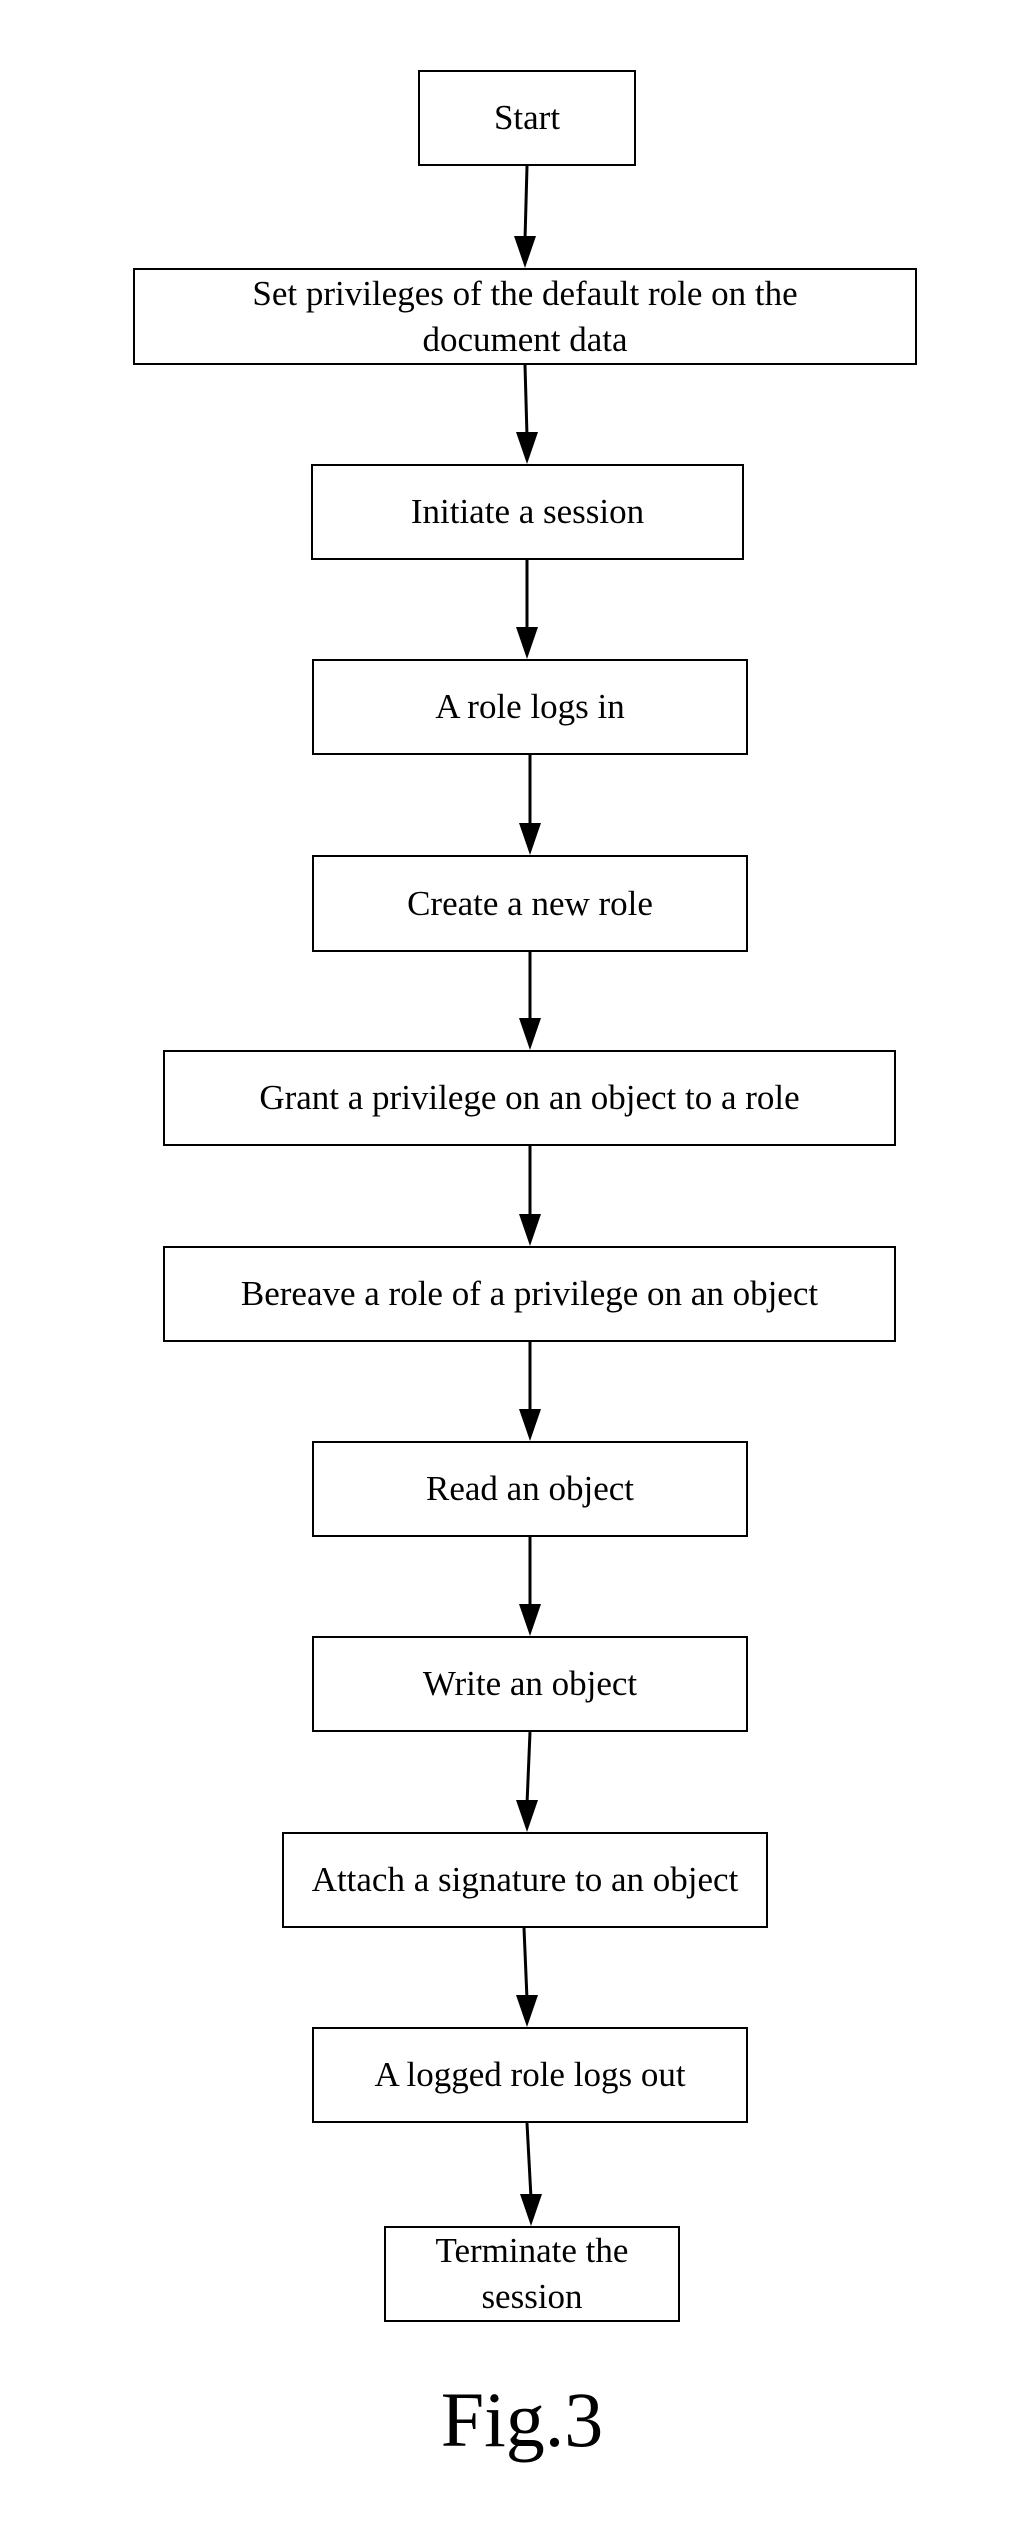 This screenshot has height=2542, width=1022. What do you see at coordinates (530, 805) in the screenshot?
I see `arrow-role-logs-in-to-create-role` at bounding box center [530, 805].